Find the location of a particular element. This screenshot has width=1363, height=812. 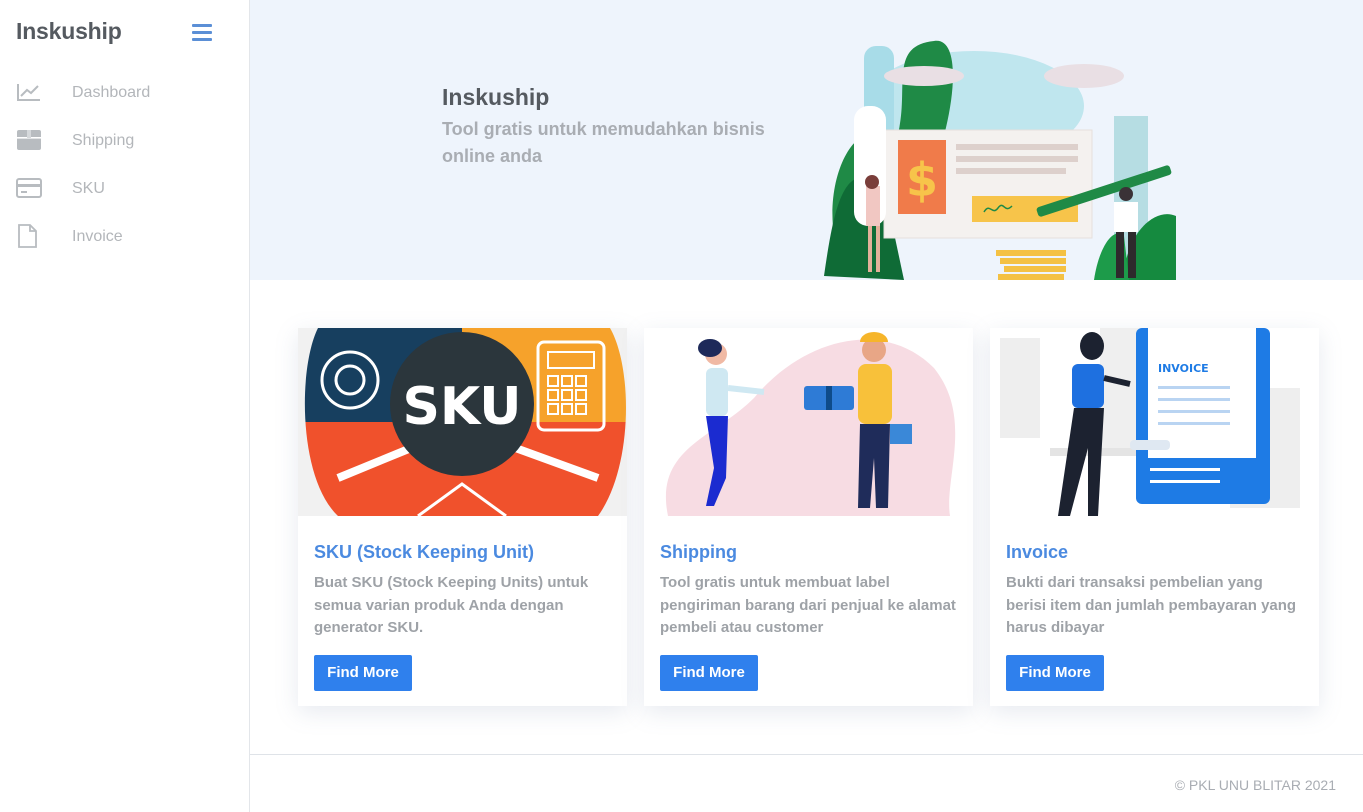

sku-illustration: SKU is located at coordinates (462, 422).